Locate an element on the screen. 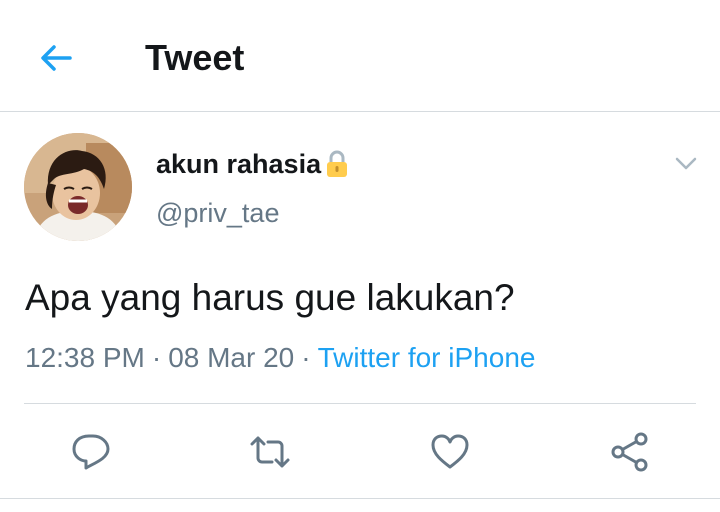  tweet-options-button is located at coordinates (686, 163).